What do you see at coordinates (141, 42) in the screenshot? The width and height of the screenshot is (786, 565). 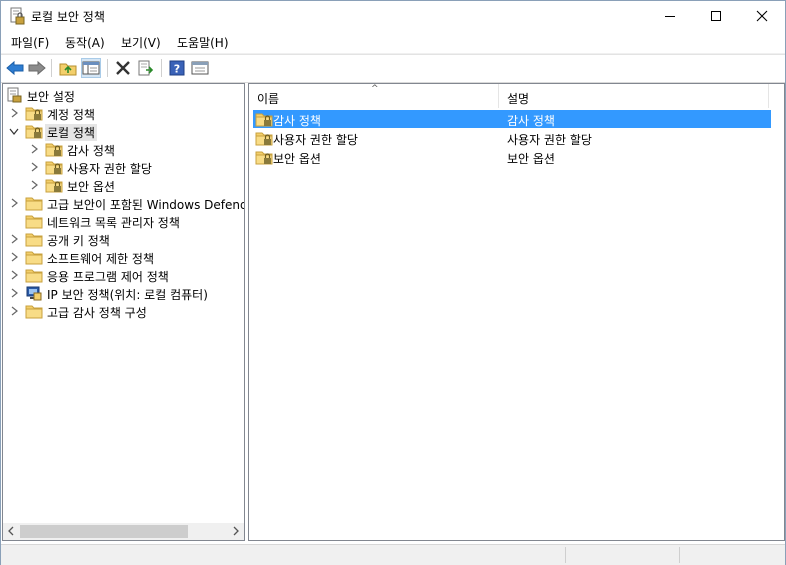 I see `menu-view: 보기(V)` at bounding box center [141, 42].